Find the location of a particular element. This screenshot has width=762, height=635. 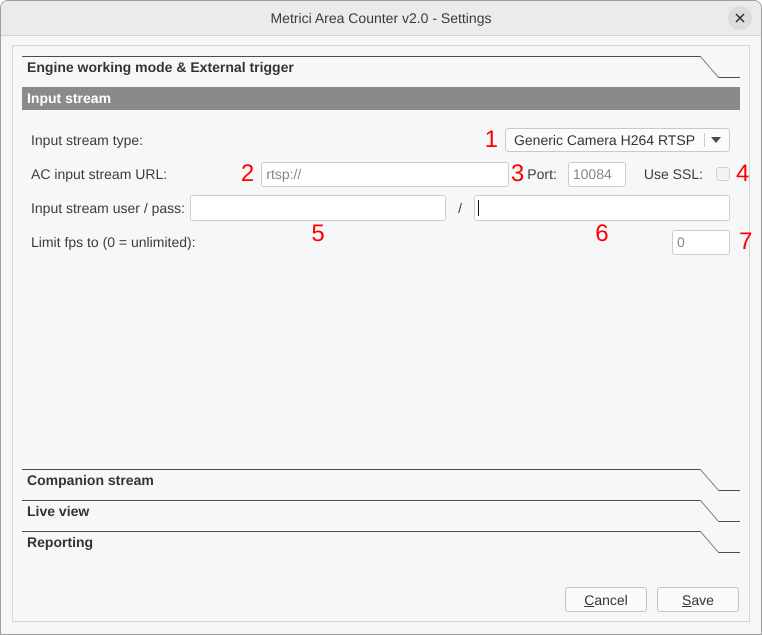

fps-limit-field: 0 is located at coordinates (701, 242).